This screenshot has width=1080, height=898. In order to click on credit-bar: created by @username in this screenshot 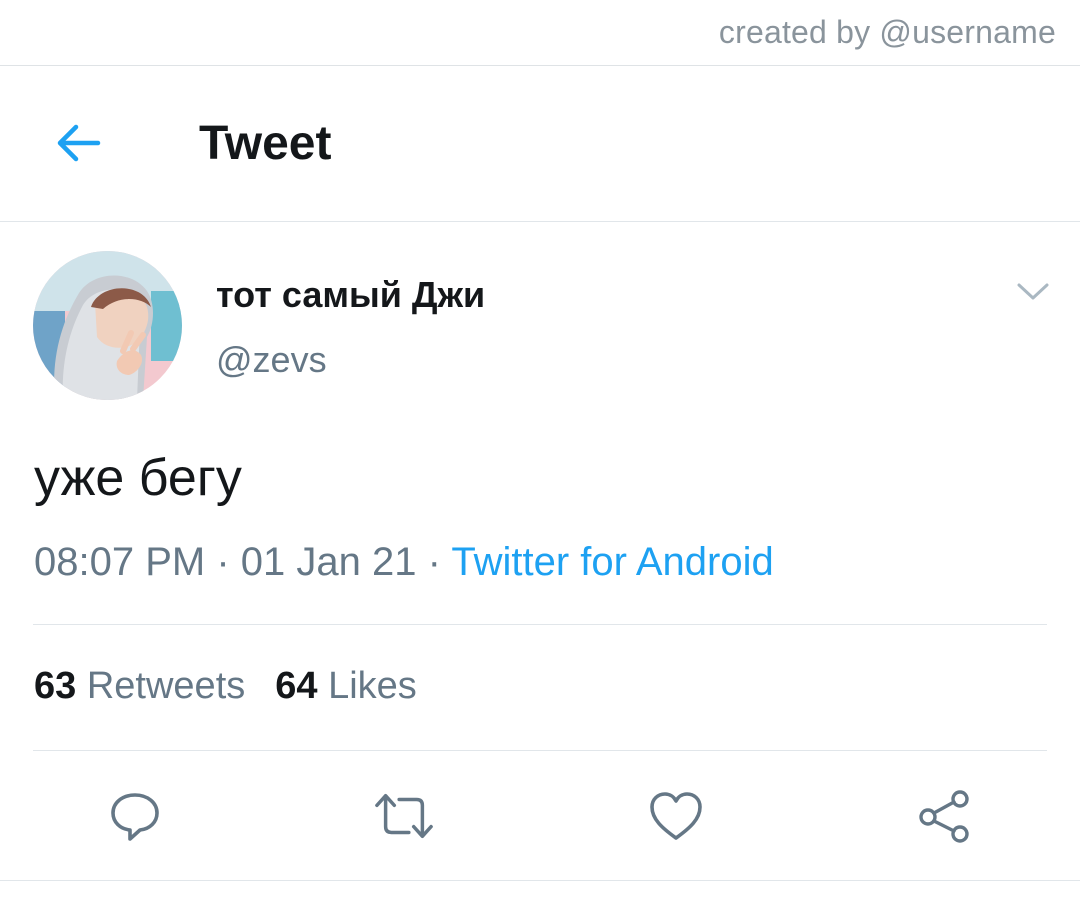, I will do `click(540, 33)`.